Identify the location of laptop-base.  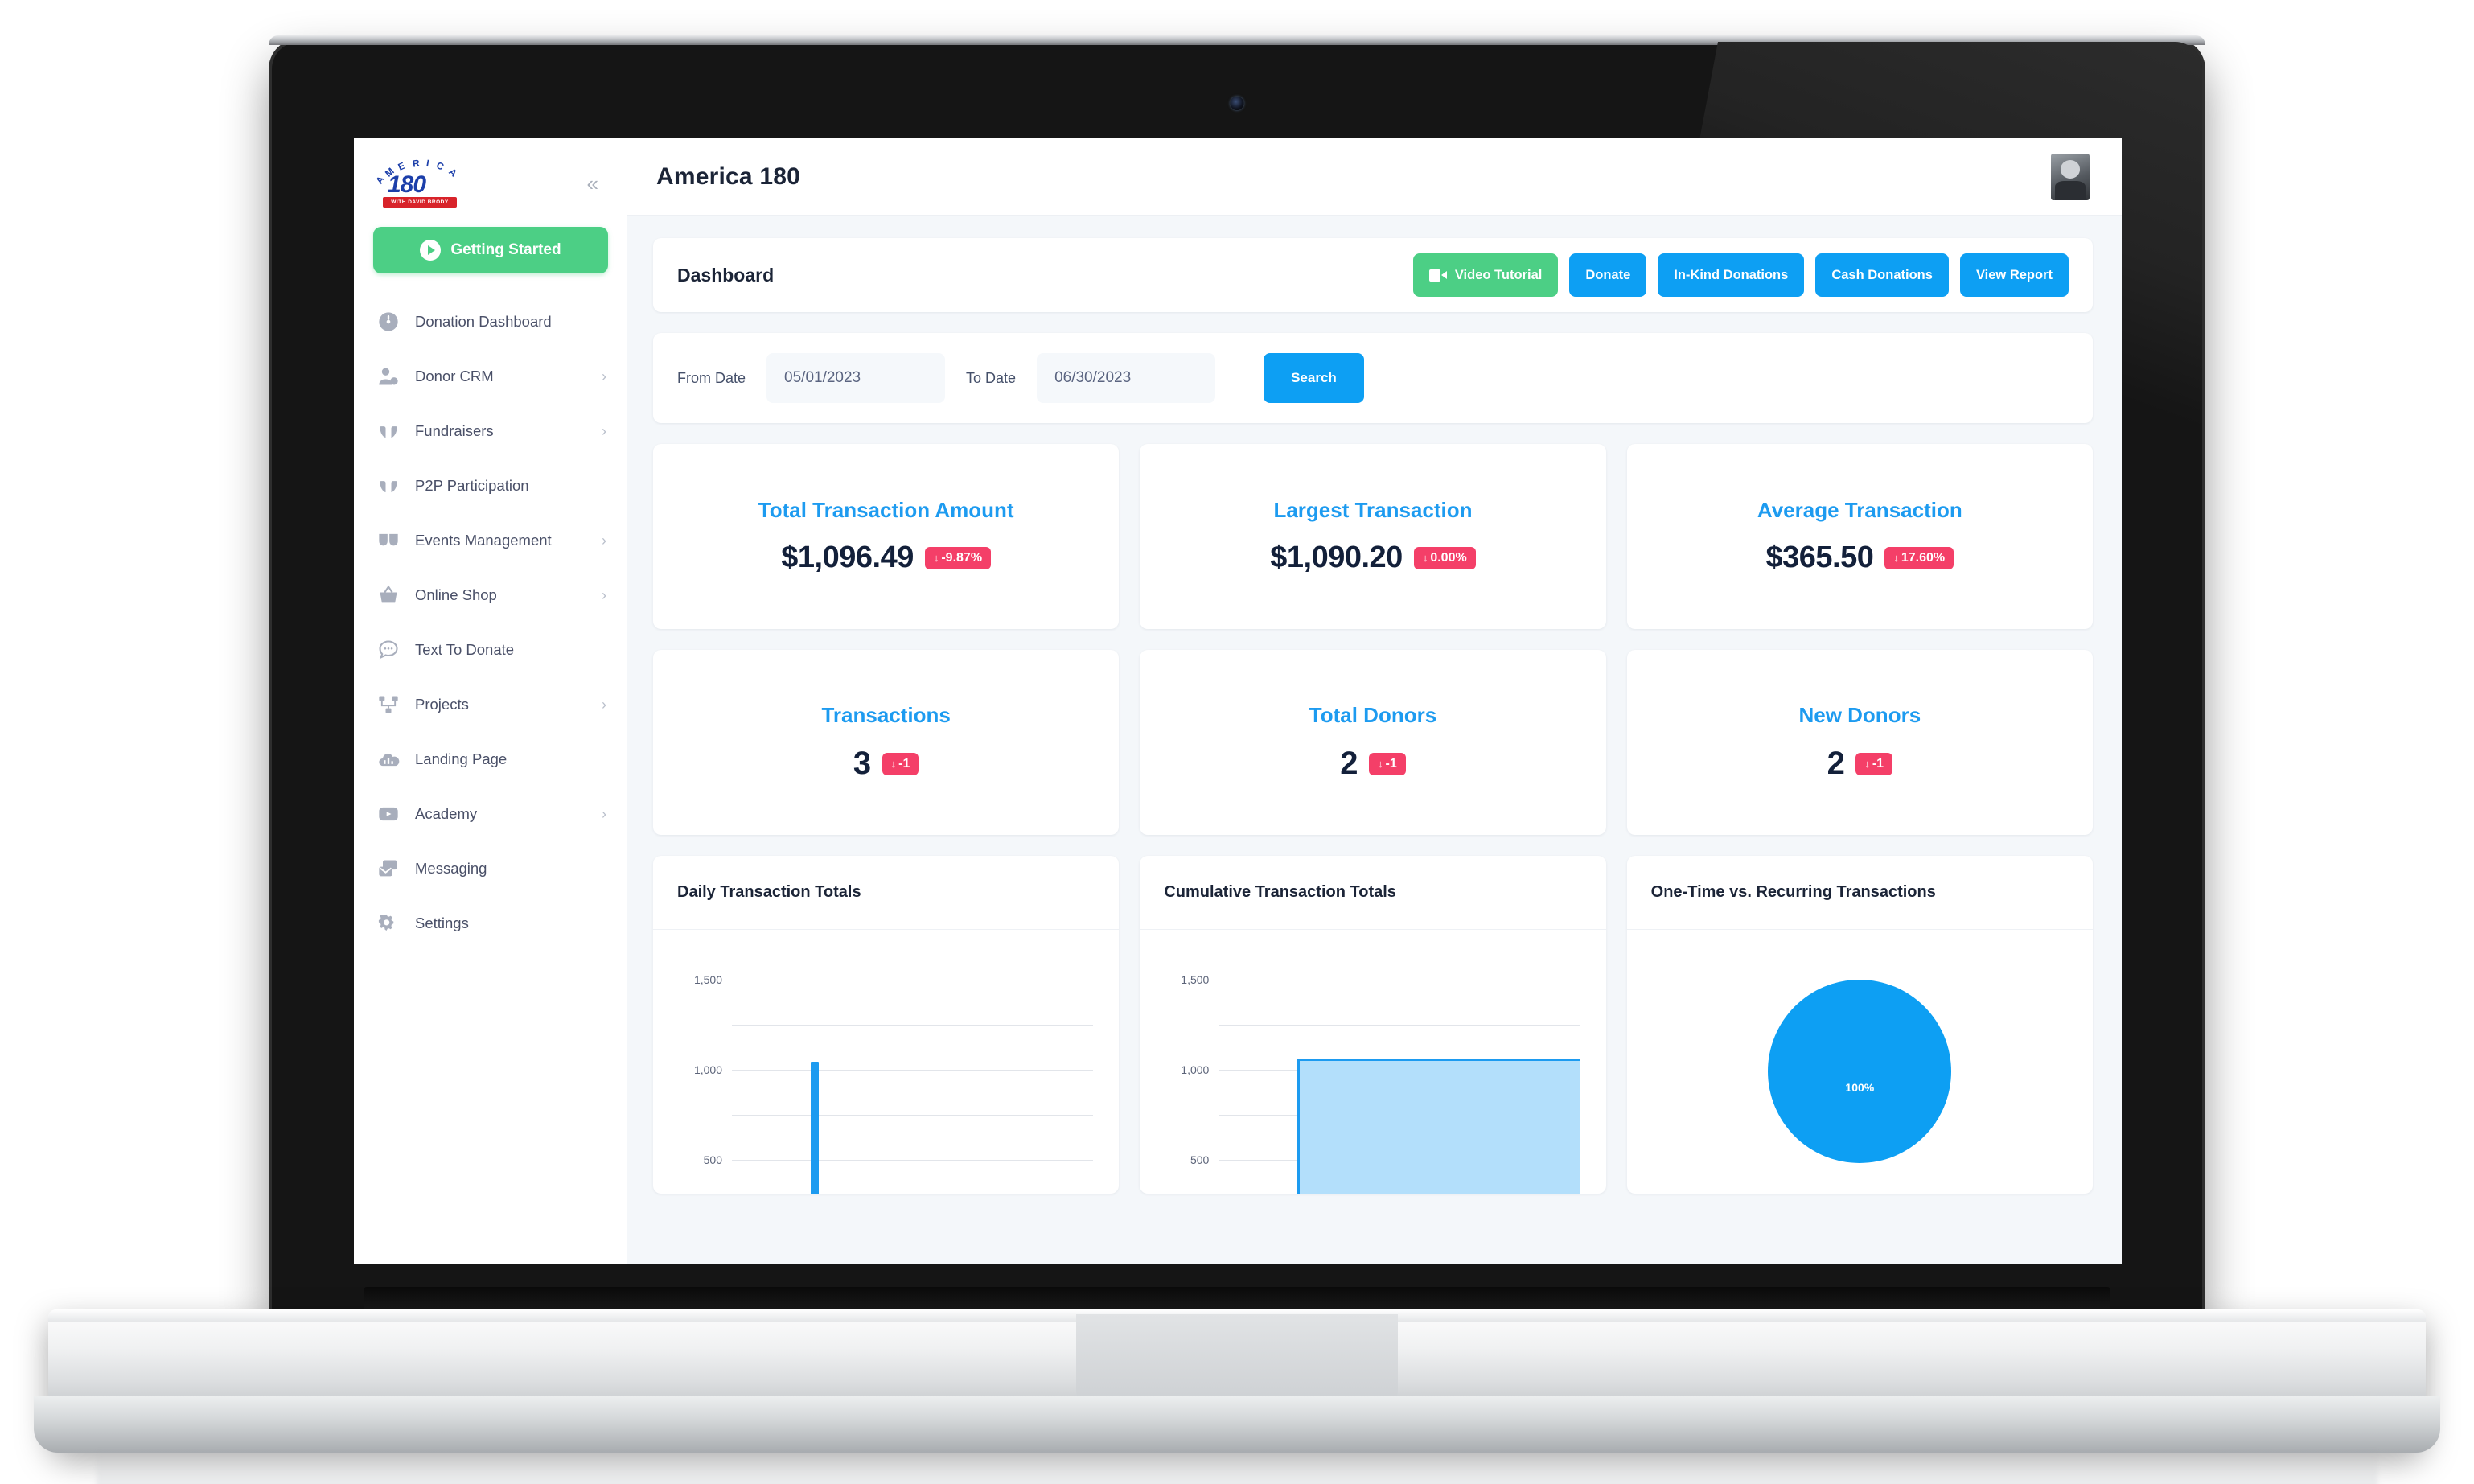
(1237, 1381).